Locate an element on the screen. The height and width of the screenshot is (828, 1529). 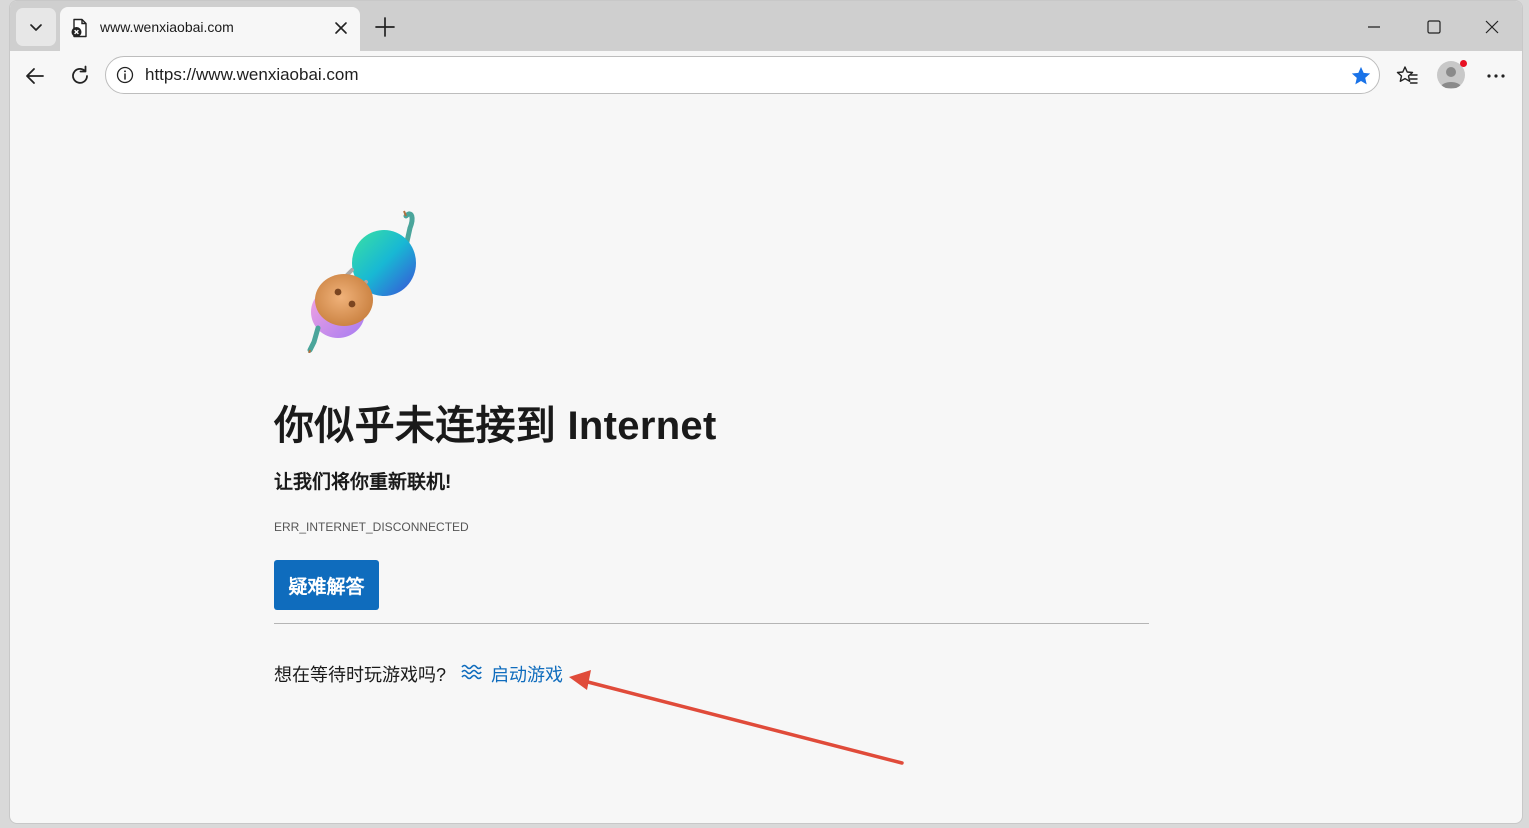
minimize-icon is located at coordinates (1374, 27).